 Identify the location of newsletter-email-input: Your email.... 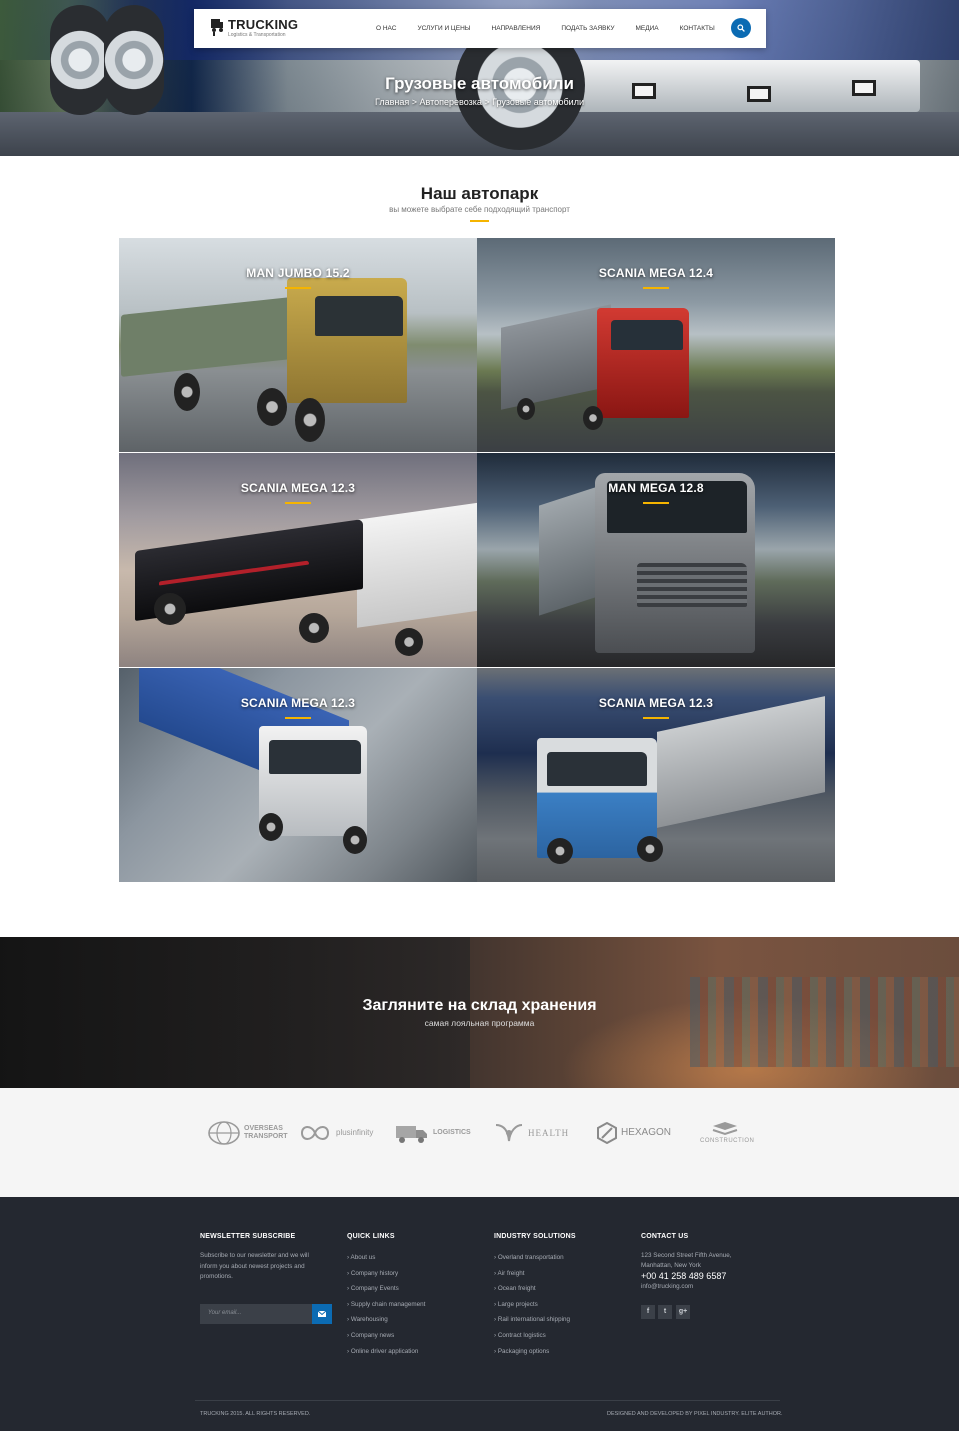
(256, 1314).